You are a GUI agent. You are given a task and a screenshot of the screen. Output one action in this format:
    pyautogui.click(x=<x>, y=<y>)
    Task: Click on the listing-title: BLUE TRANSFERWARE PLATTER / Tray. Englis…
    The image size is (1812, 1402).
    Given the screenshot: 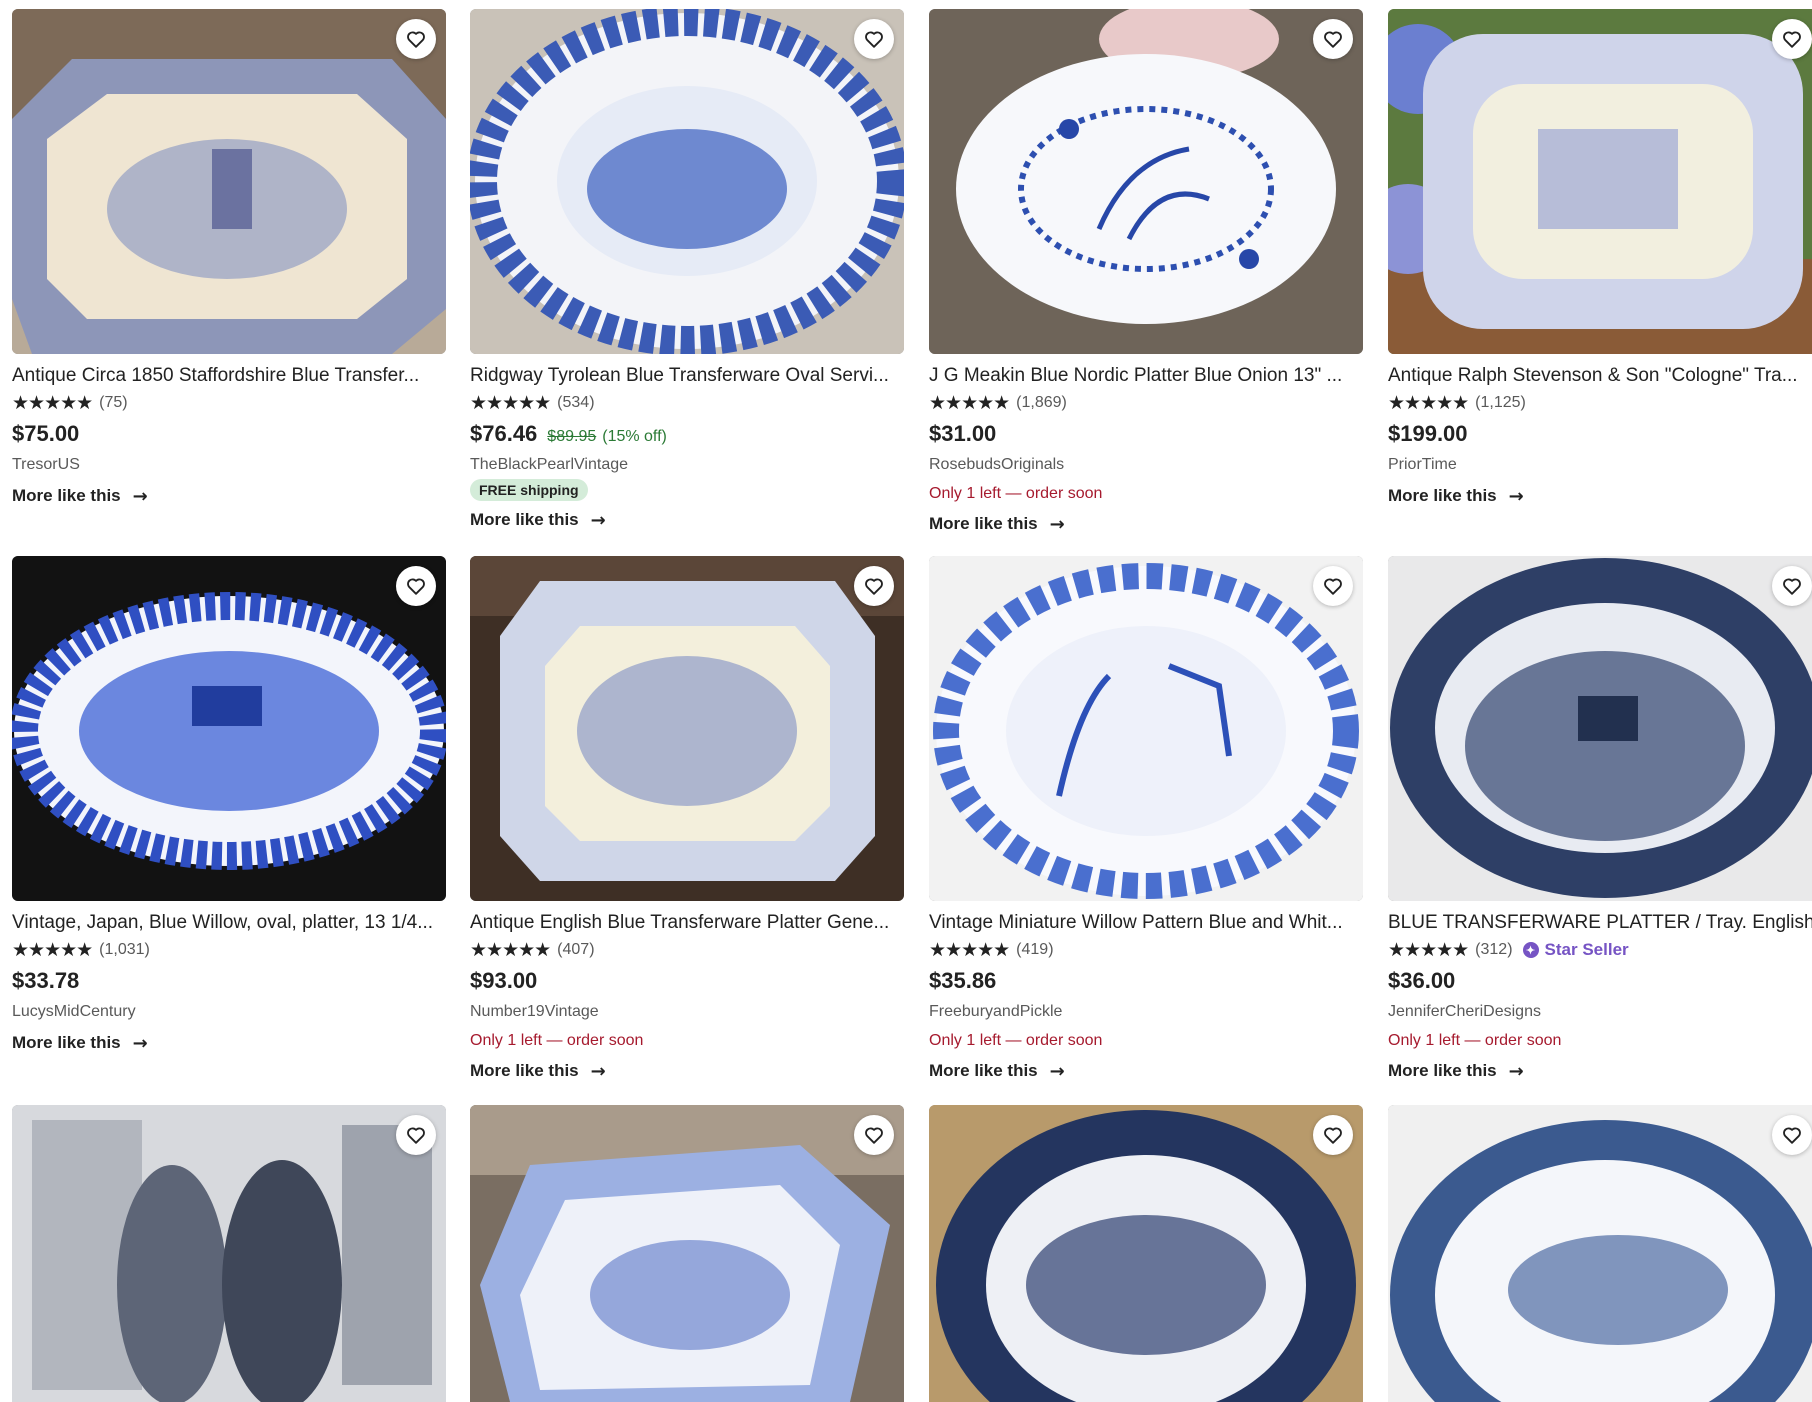 What is the action you would take?
    pyautogui.click(x=1600, y=923)
    